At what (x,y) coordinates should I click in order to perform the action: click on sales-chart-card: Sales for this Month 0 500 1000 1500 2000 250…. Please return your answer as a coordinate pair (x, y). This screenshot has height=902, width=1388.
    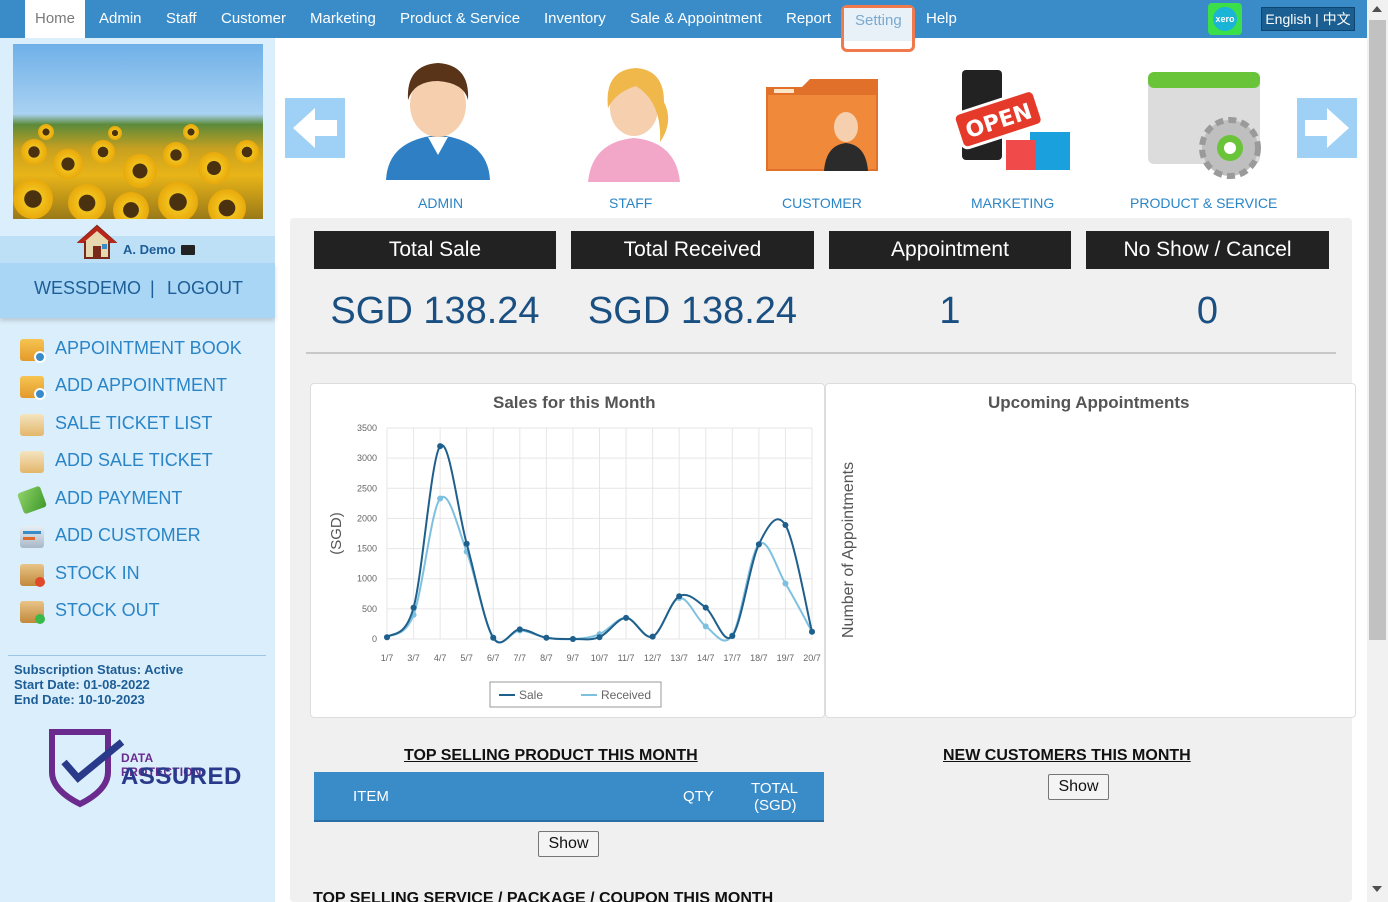
    Looking at the image, I should click on (567, 550).